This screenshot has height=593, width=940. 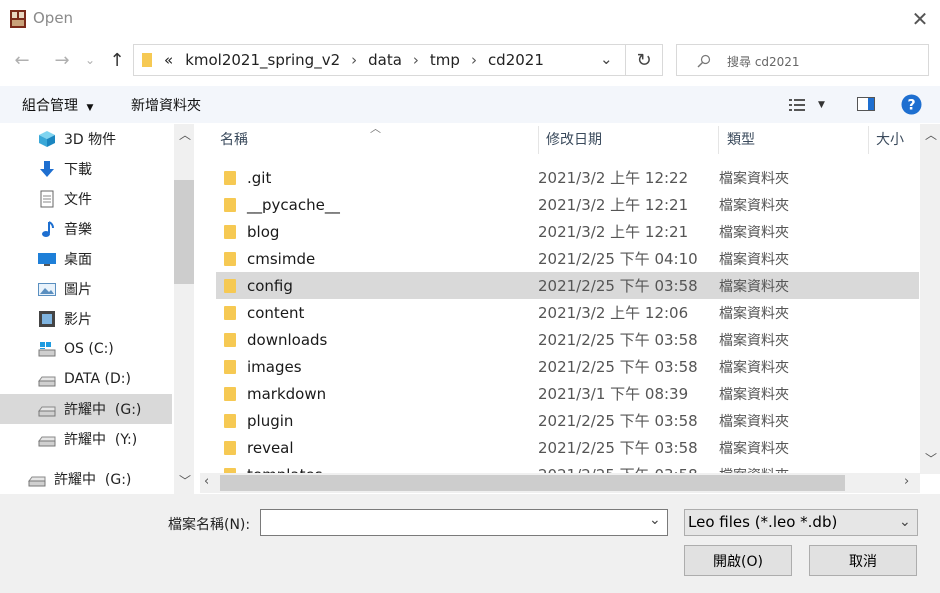 I want to click on sidebar-item-videos: 影片, so click(x=86, y=319).